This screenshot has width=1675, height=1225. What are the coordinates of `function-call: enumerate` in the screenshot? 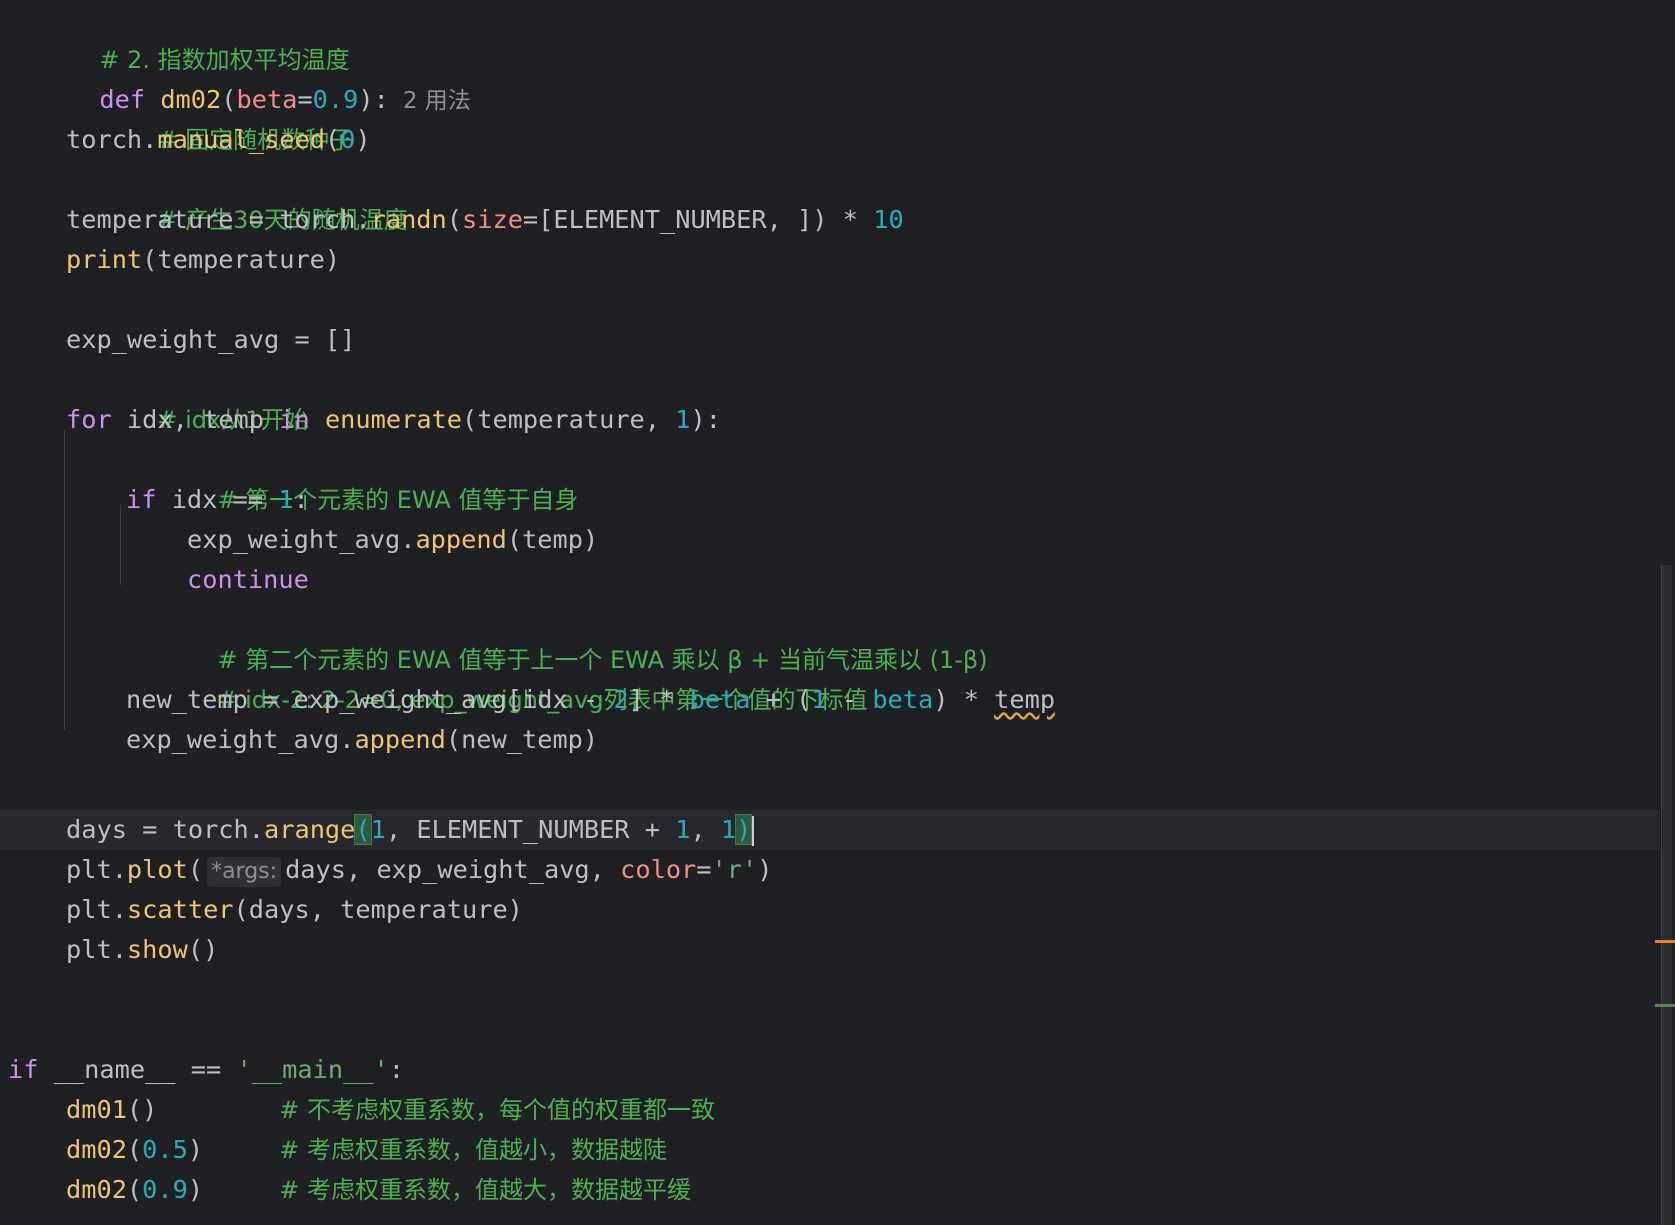 It's located at (393, 419).